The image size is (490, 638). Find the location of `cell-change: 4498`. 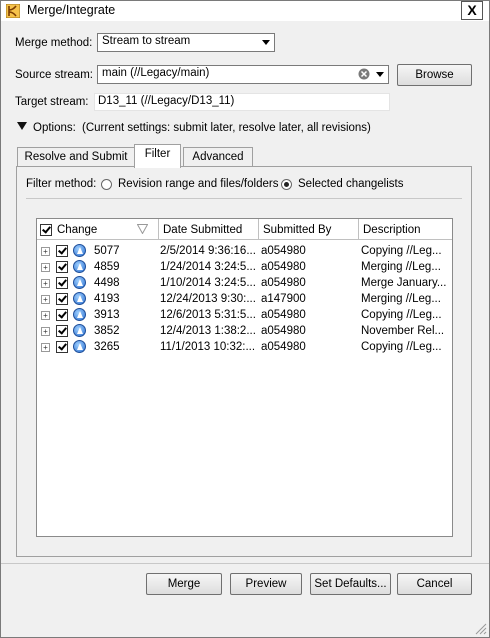

cell-change: 4498 is located at coordinates (107, 283).